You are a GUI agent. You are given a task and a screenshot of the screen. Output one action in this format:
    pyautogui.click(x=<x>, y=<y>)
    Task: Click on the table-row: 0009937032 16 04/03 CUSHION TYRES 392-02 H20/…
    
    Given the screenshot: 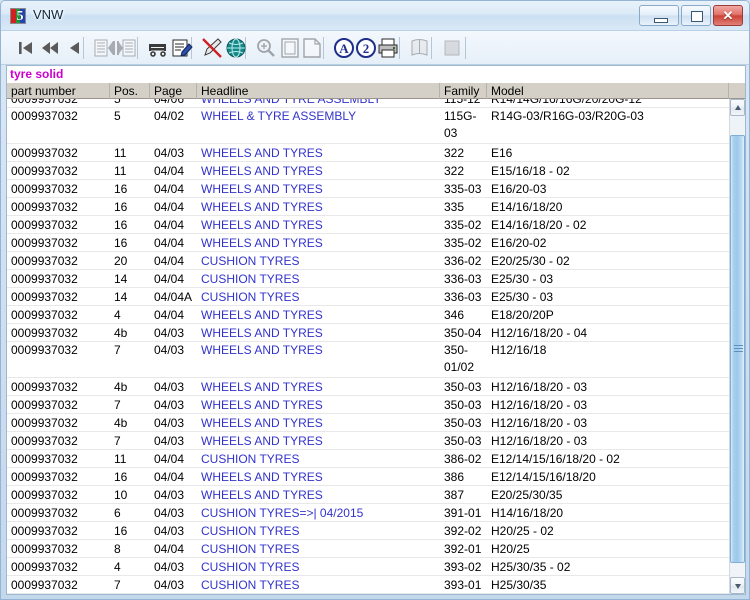 What is the action you would take?
    pyautogui.click(x=368, y=531)
    